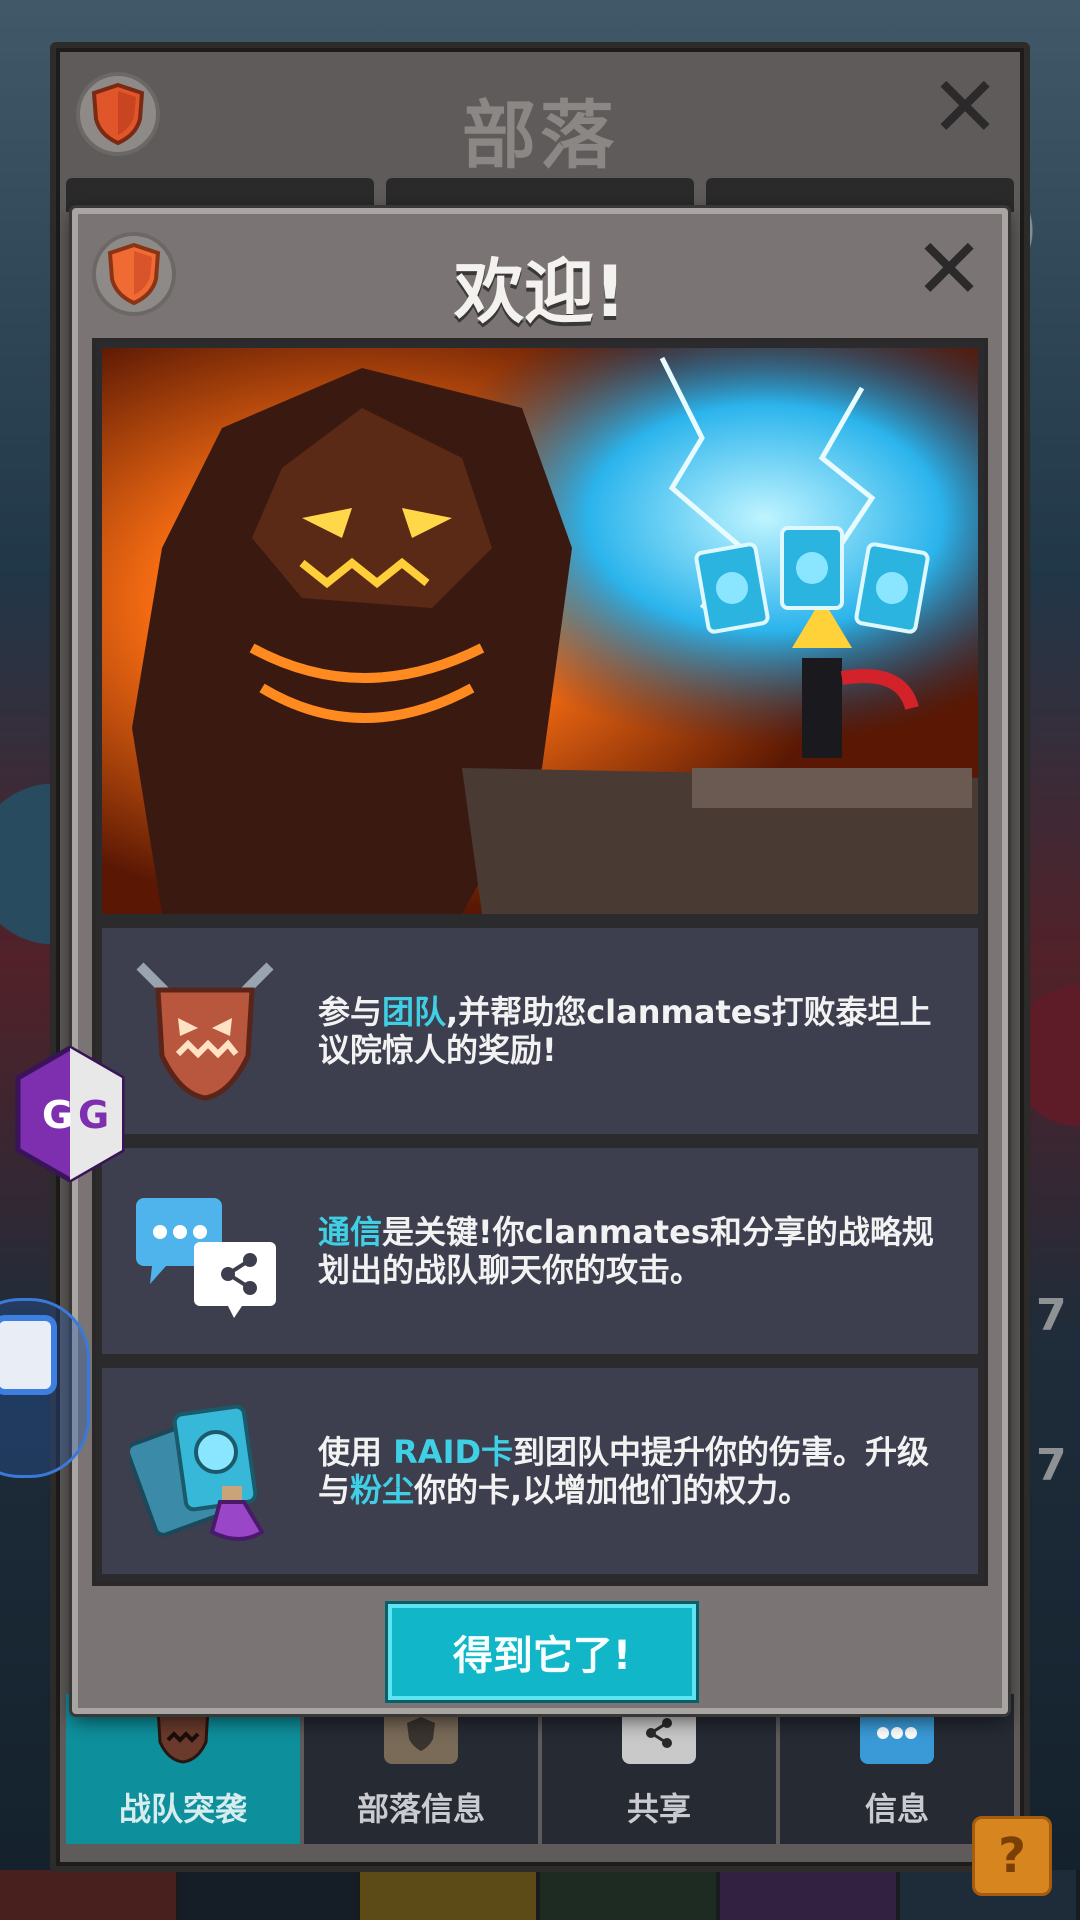 The width and height of the screenshot is (1080, 1920). Describe the element at coordinates (965, 107) in the screenshot. I see `clan-close-button: ✕` at that location.